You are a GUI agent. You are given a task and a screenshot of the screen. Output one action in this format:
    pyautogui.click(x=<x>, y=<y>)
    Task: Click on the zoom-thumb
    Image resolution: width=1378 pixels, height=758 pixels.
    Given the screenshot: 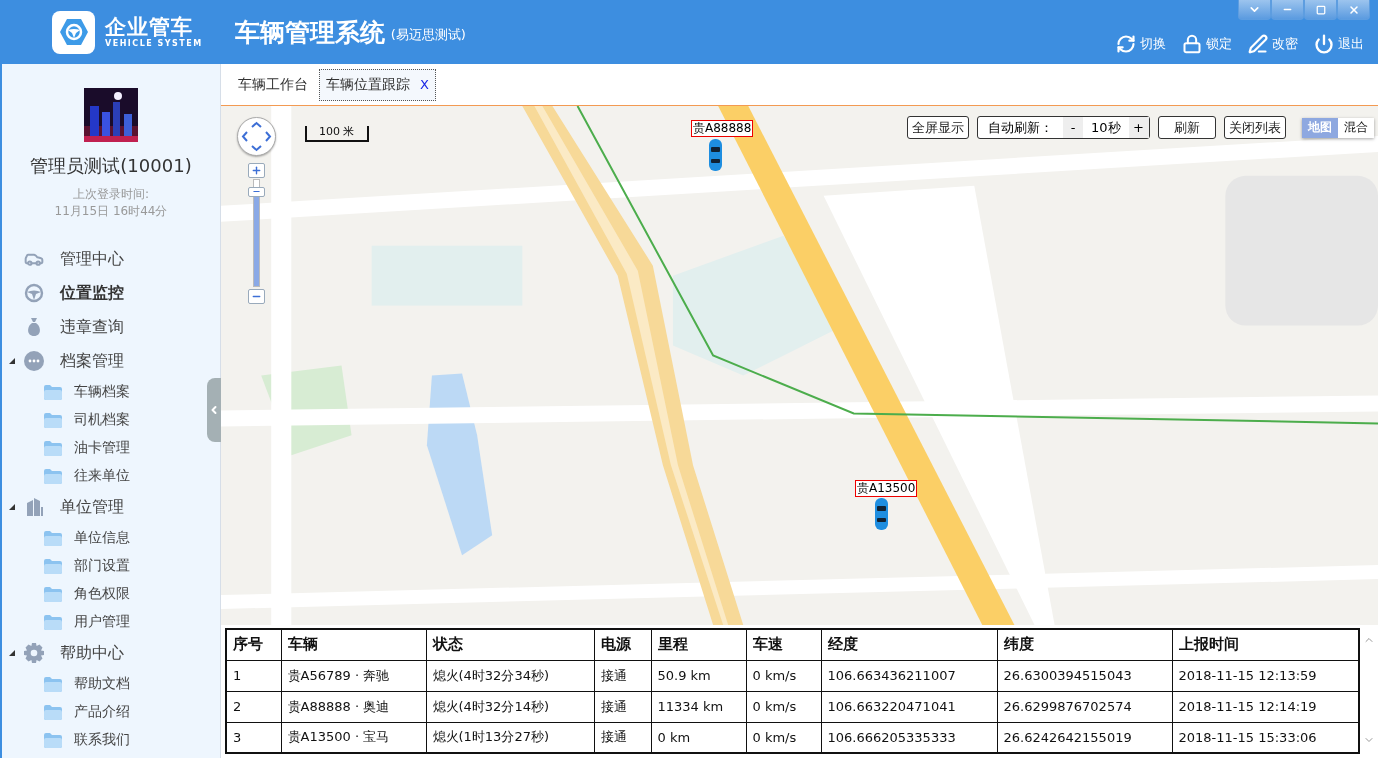 What is the action you would take?
    pyautogui.click(x=256, y=191)
    